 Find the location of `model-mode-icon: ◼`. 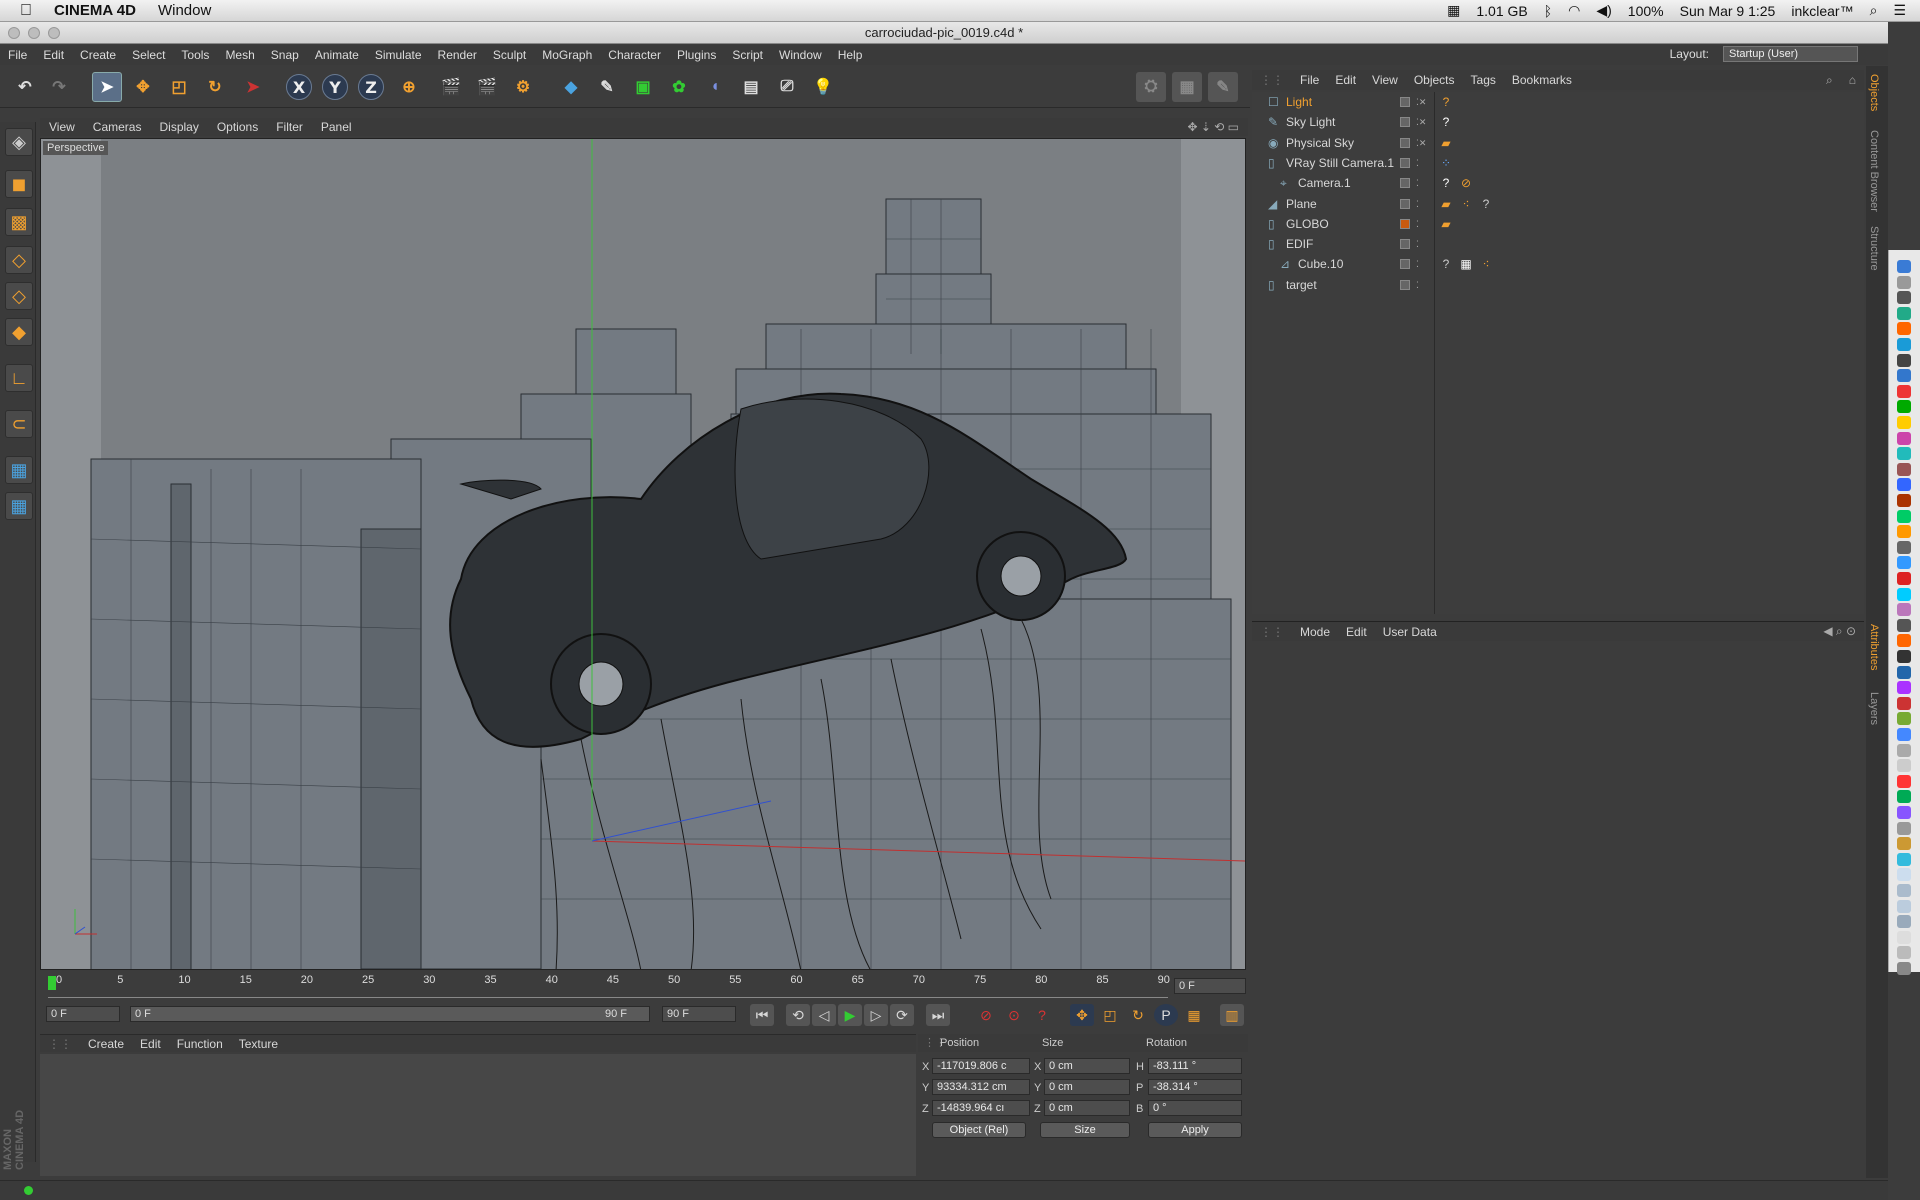

model-mode-icon: ◼ is located at coordinates (19, 184).